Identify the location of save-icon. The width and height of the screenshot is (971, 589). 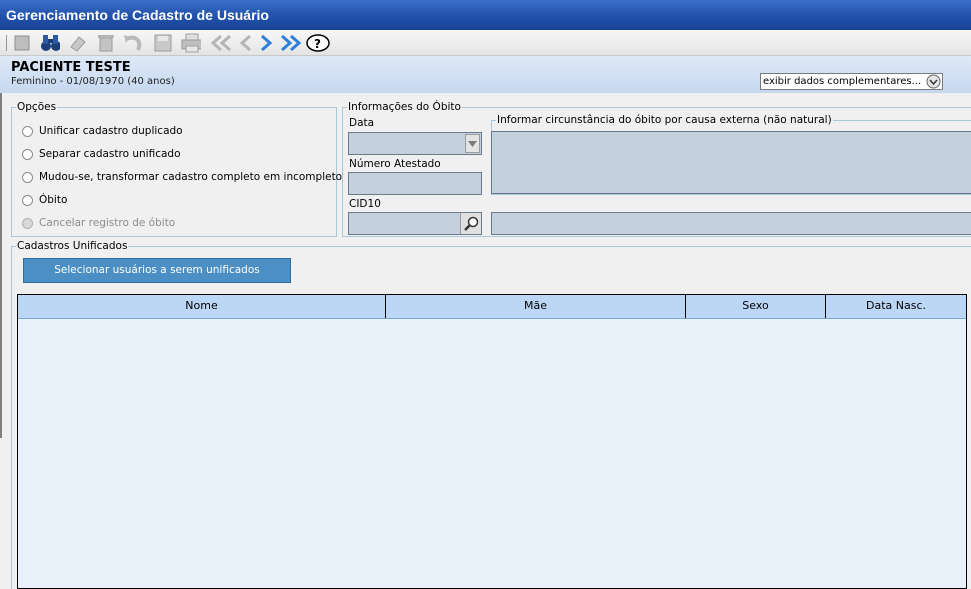
(163, 43).